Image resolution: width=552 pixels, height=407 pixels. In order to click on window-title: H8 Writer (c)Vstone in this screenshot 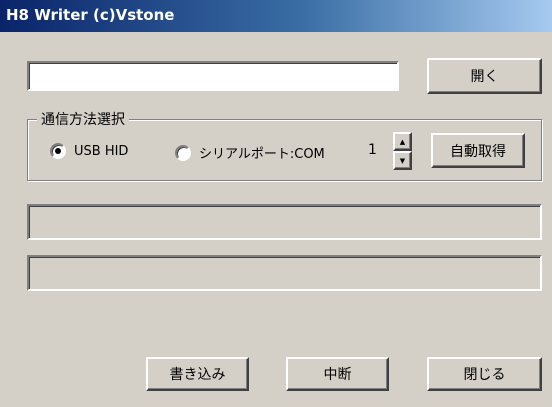, I will do `click(90, 15)`.